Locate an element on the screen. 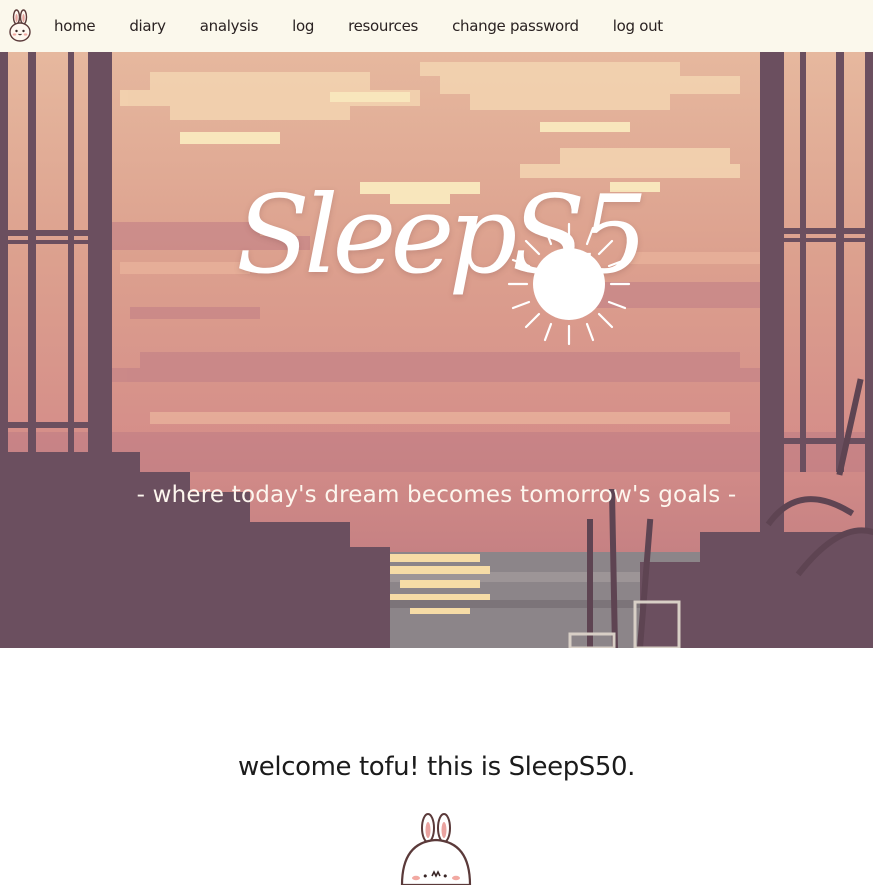  sun-icon is located at coordinates (569, 284).